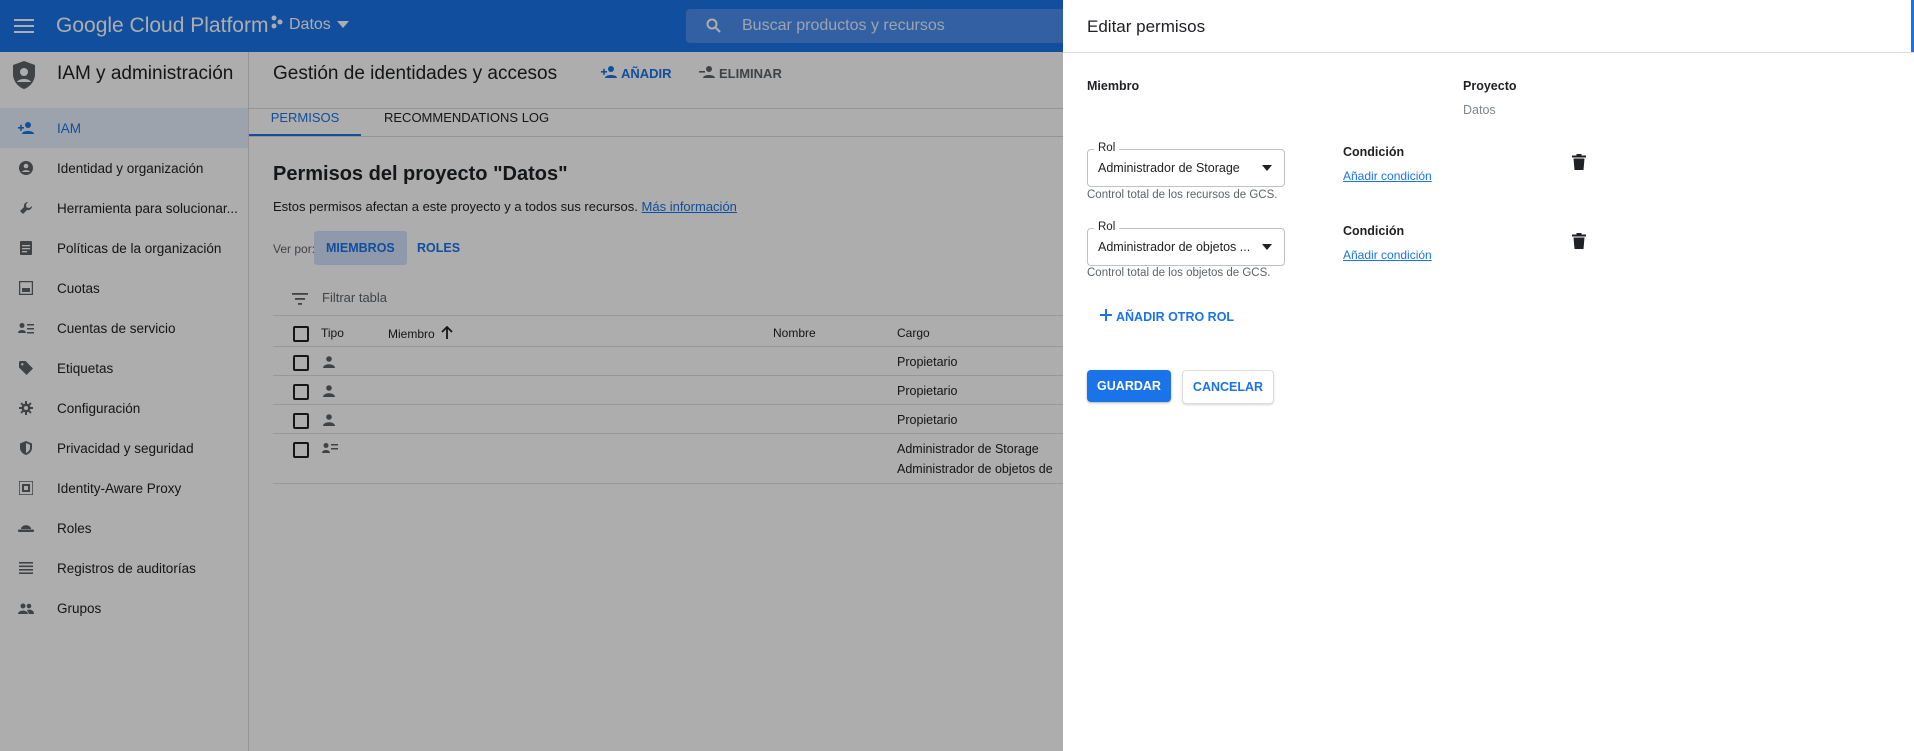 The width and height of the screenshot is (1914, 751). Describe the element at coordinates (1113, 86) in the screenshot. I see `member-label: Miembro` at that location.